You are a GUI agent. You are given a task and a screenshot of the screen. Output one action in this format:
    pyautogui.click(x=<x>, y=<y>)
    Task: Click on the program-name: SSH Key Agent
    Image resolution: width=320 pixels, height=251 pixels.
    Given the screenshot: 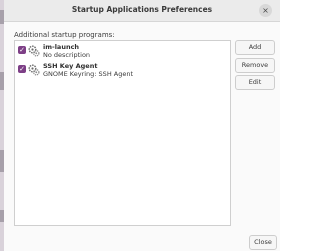 What is the action you would take?
    pyautogui.click(x=70, y=66)
    